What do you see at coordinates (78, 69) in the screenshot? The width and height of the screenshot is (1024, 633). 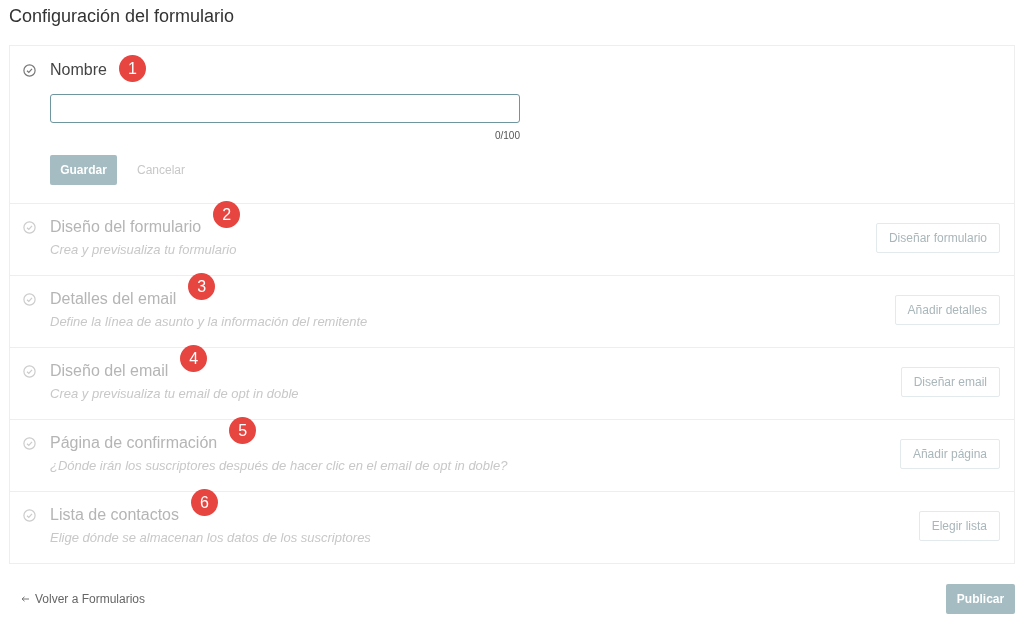 I see `step-title: Nombre` at bounding box center [78, 69].